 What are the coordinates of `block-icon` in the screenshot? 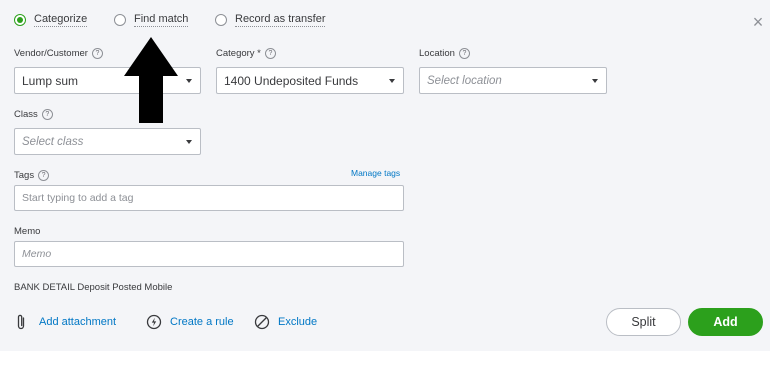 It's located at (262, 322).